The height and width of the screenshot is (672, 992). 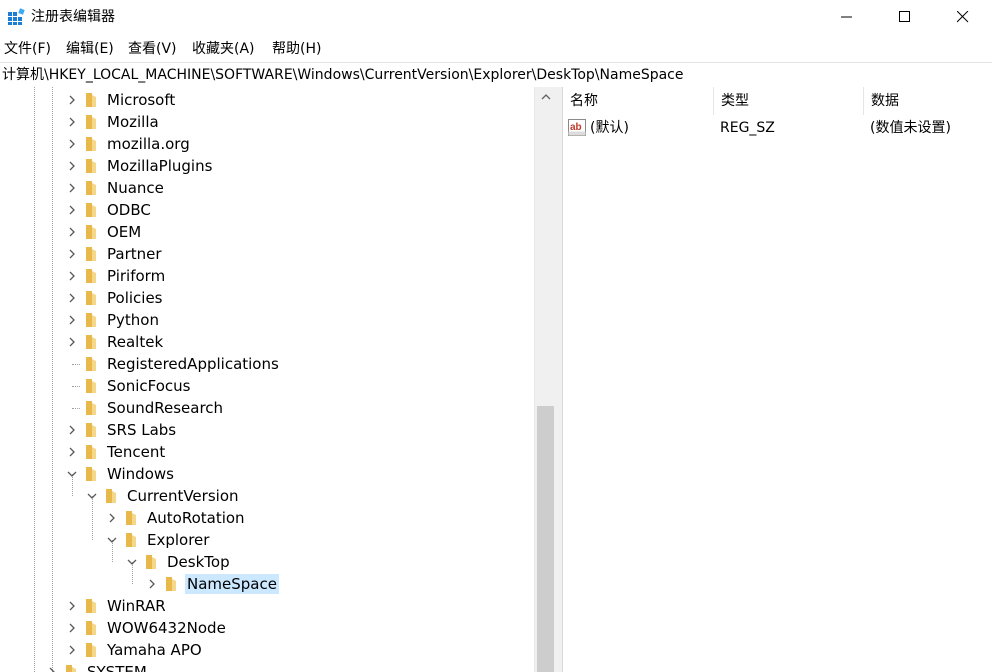 What do you see at coordinates (223, 49) in the screenshot?
I see `menu-favorites: 收藏夹(A)` at bounding box center [223, 49].